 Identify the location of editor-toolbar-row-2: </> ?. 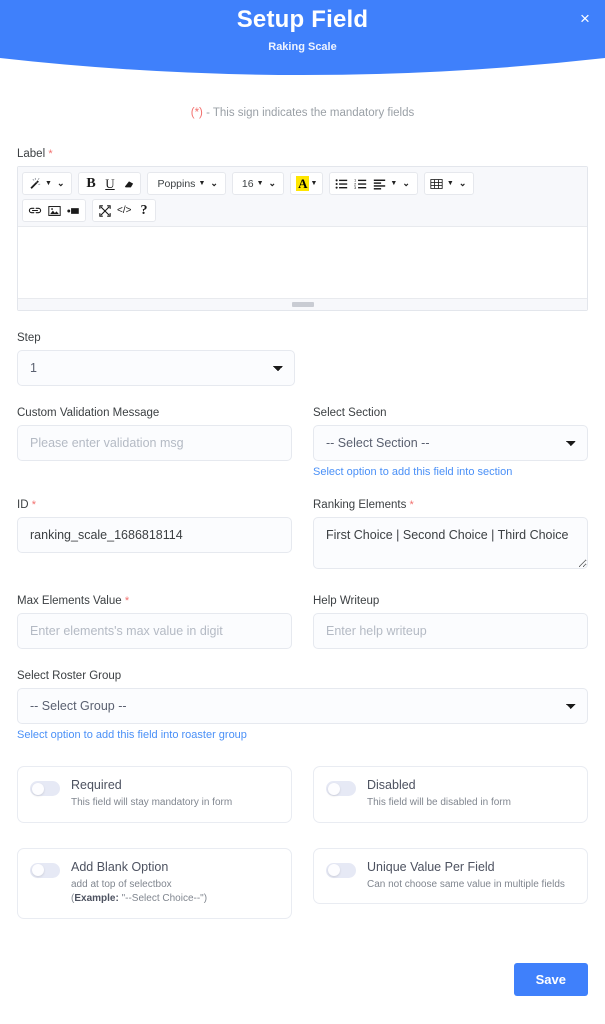
(302, 210).